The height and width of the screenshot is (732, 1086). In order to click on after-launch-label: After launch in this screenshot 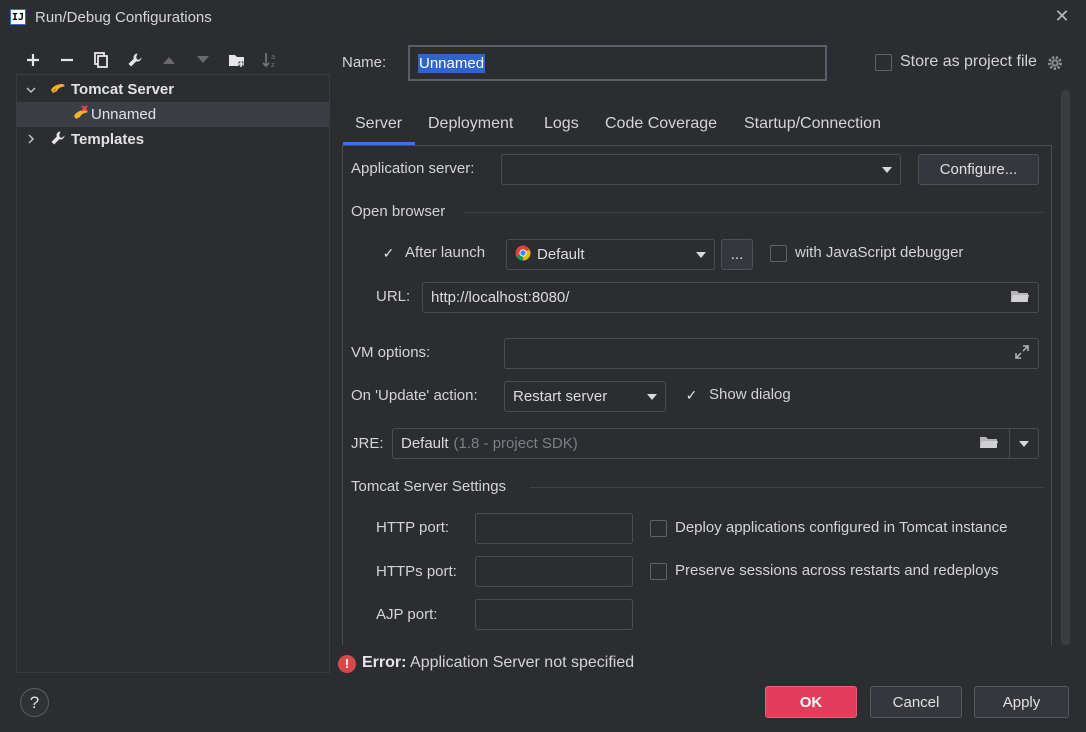, I will do `click(445, 252)`.